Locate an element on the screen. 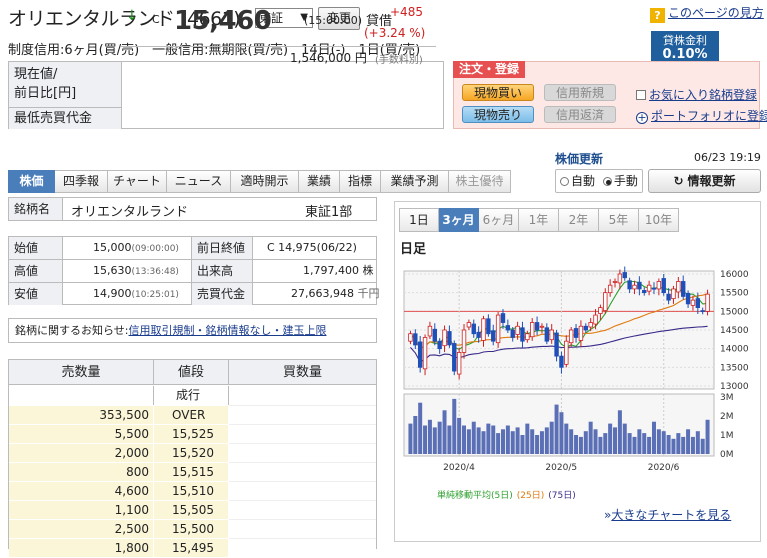  help-link: ? このページの見方 is located at coordinates (707, 13).